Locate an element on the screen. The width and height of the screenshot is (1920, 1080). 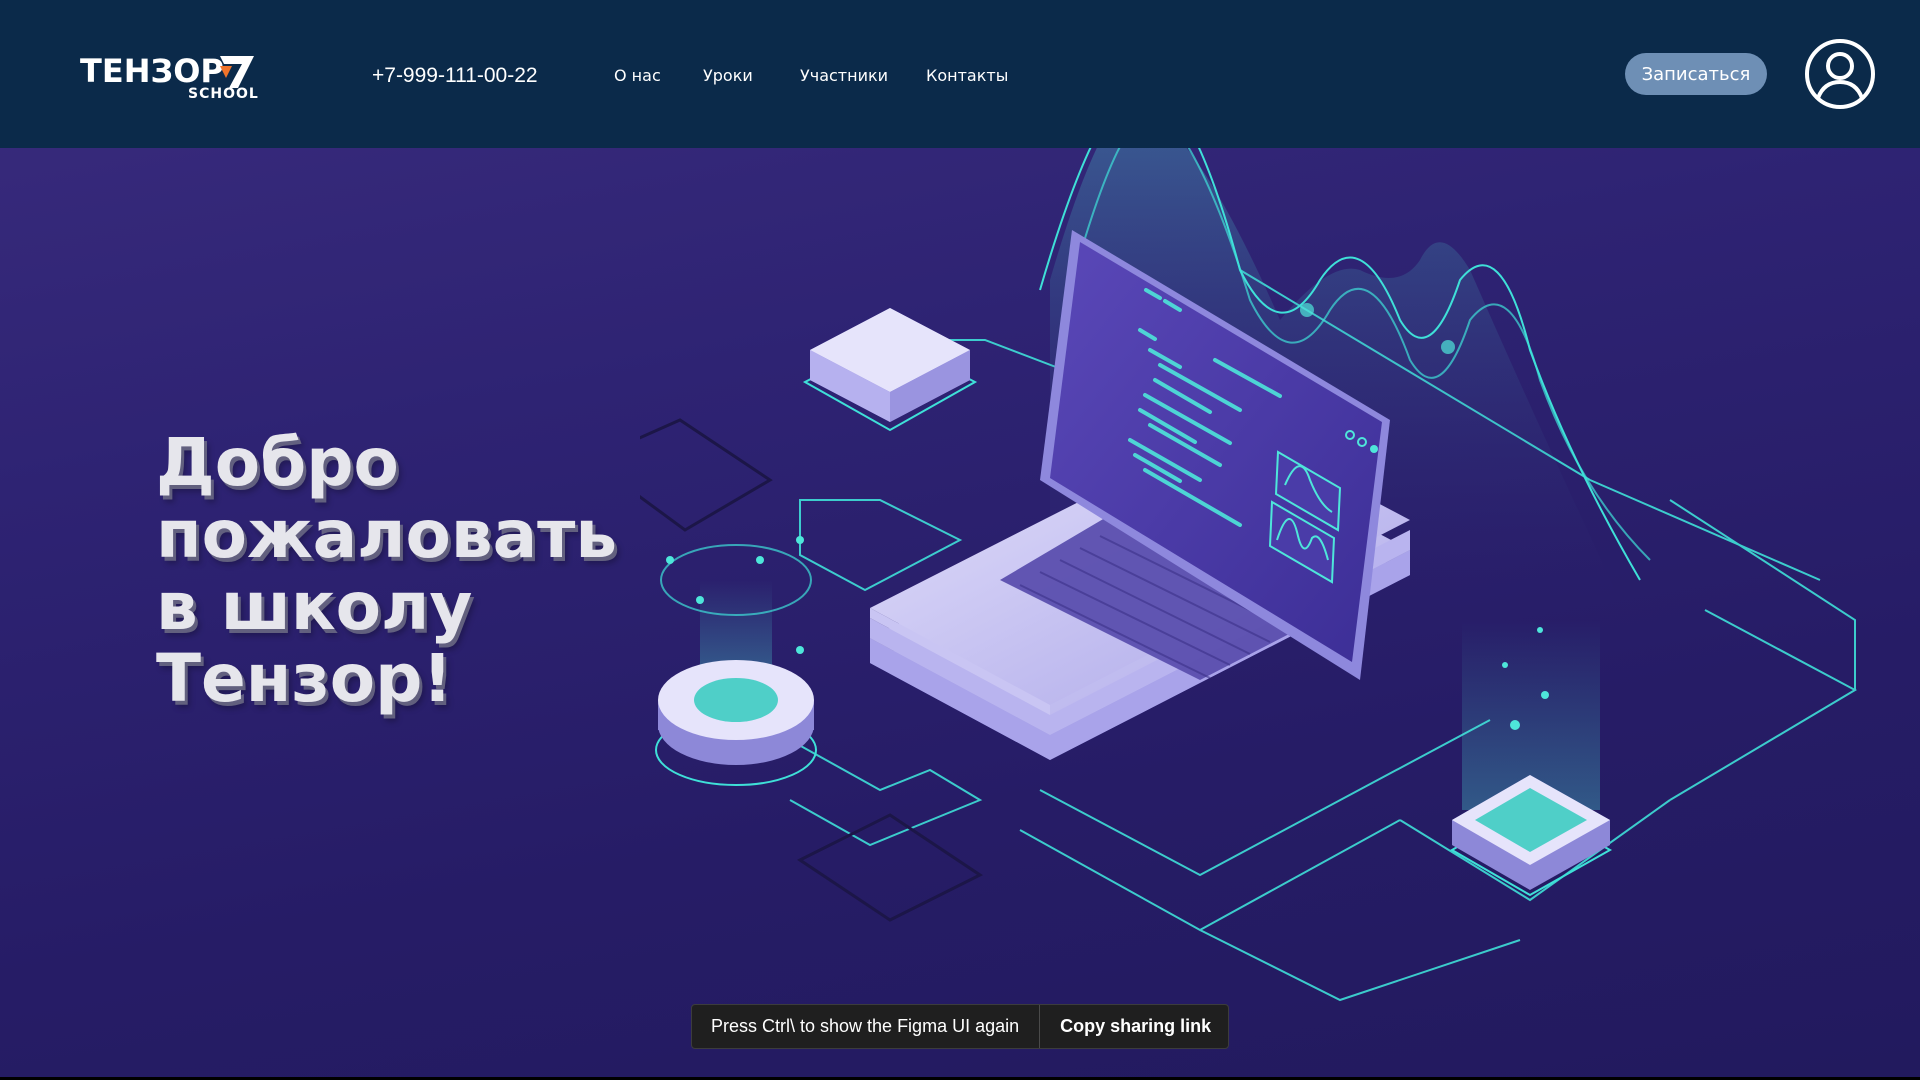
nav-item-lessons: Уроки is located at coordinates (728, 75).